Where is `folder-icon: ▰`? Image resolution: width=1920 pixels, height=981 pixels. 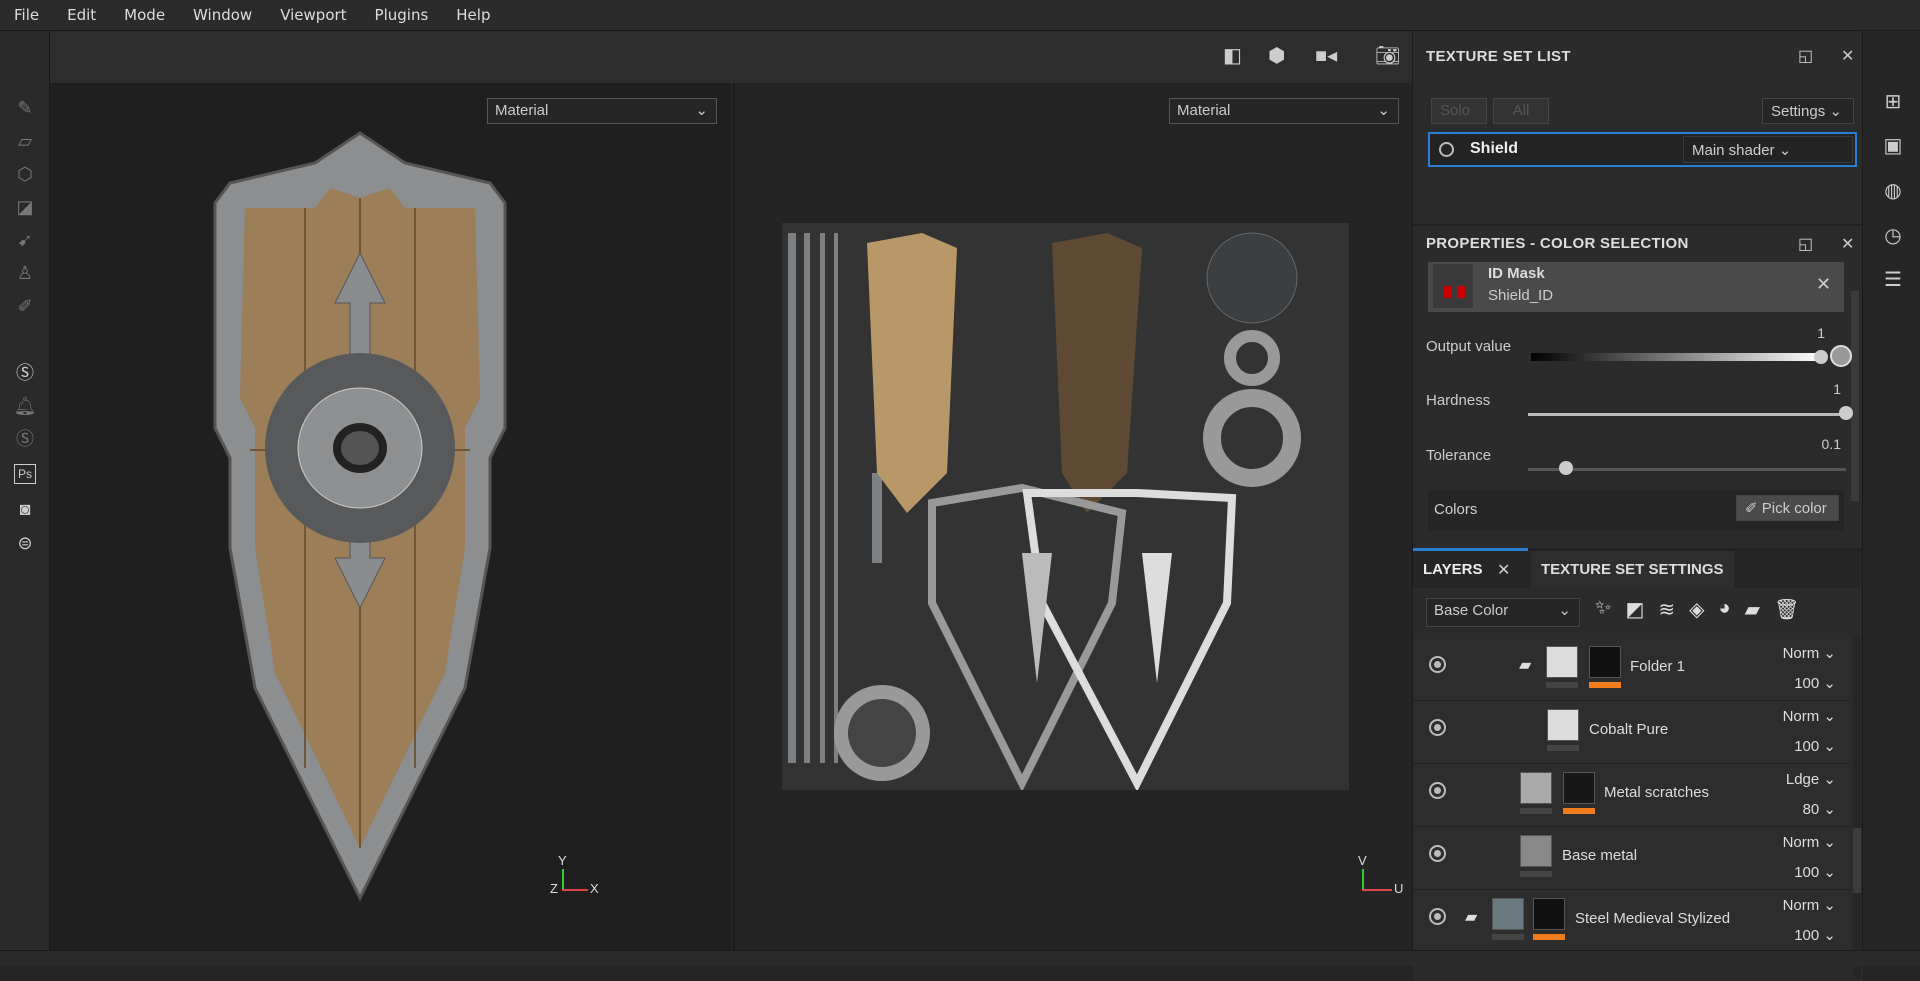 folder-icon: ▰ is located at coordinates (1471, 917).